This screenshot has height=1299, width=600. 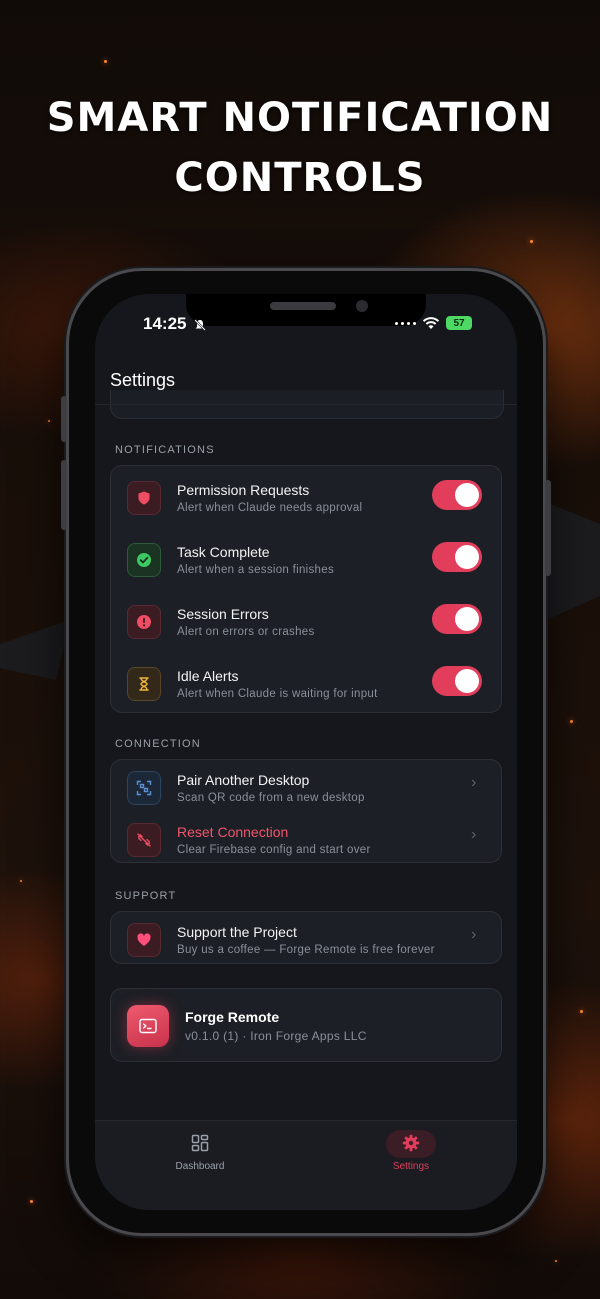 I want to click on row-title: Reset Connection, so click(x=233, y=832).